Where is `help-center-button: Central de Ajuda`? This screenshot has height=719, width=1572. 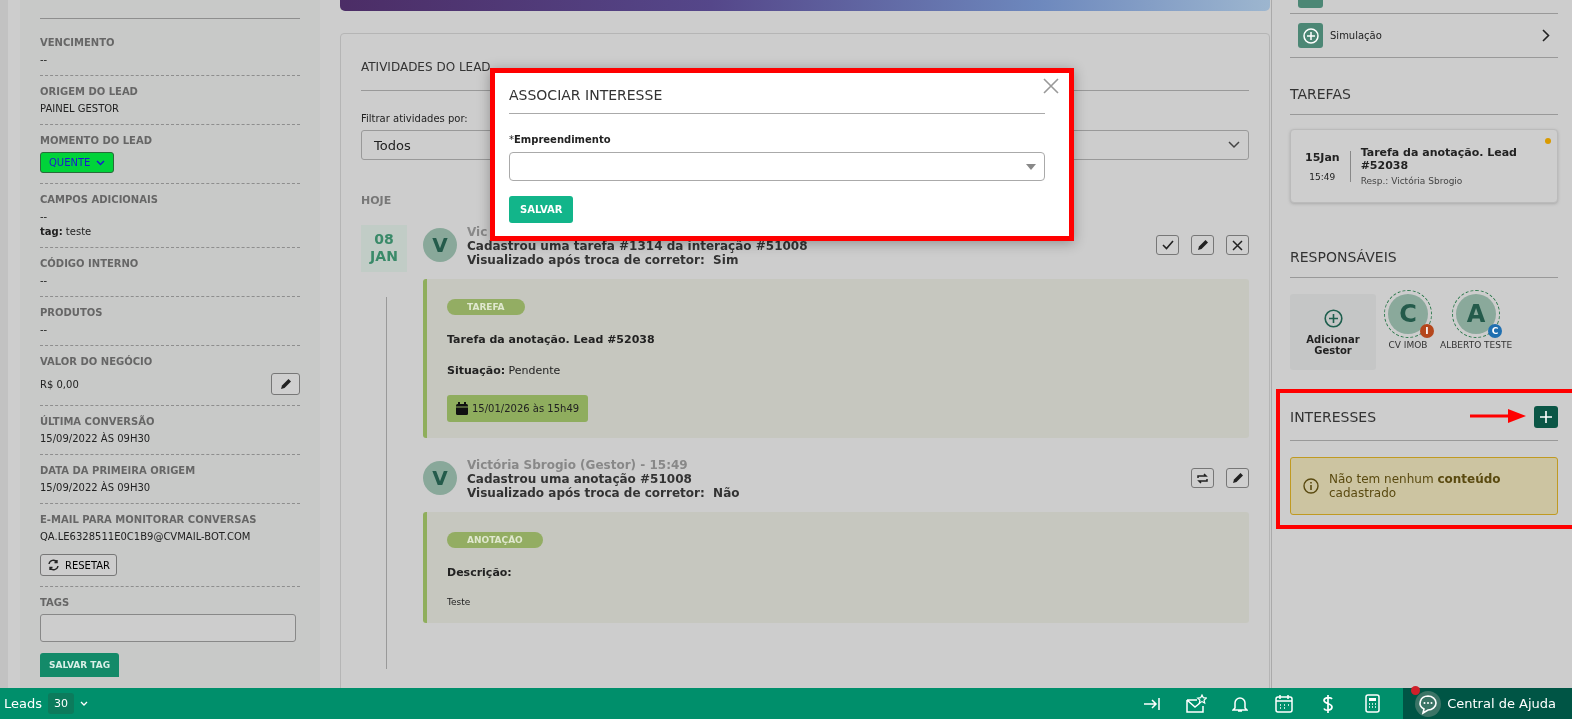 help-center-button: Central de Ajuda is located at coordinates (1487, 703).